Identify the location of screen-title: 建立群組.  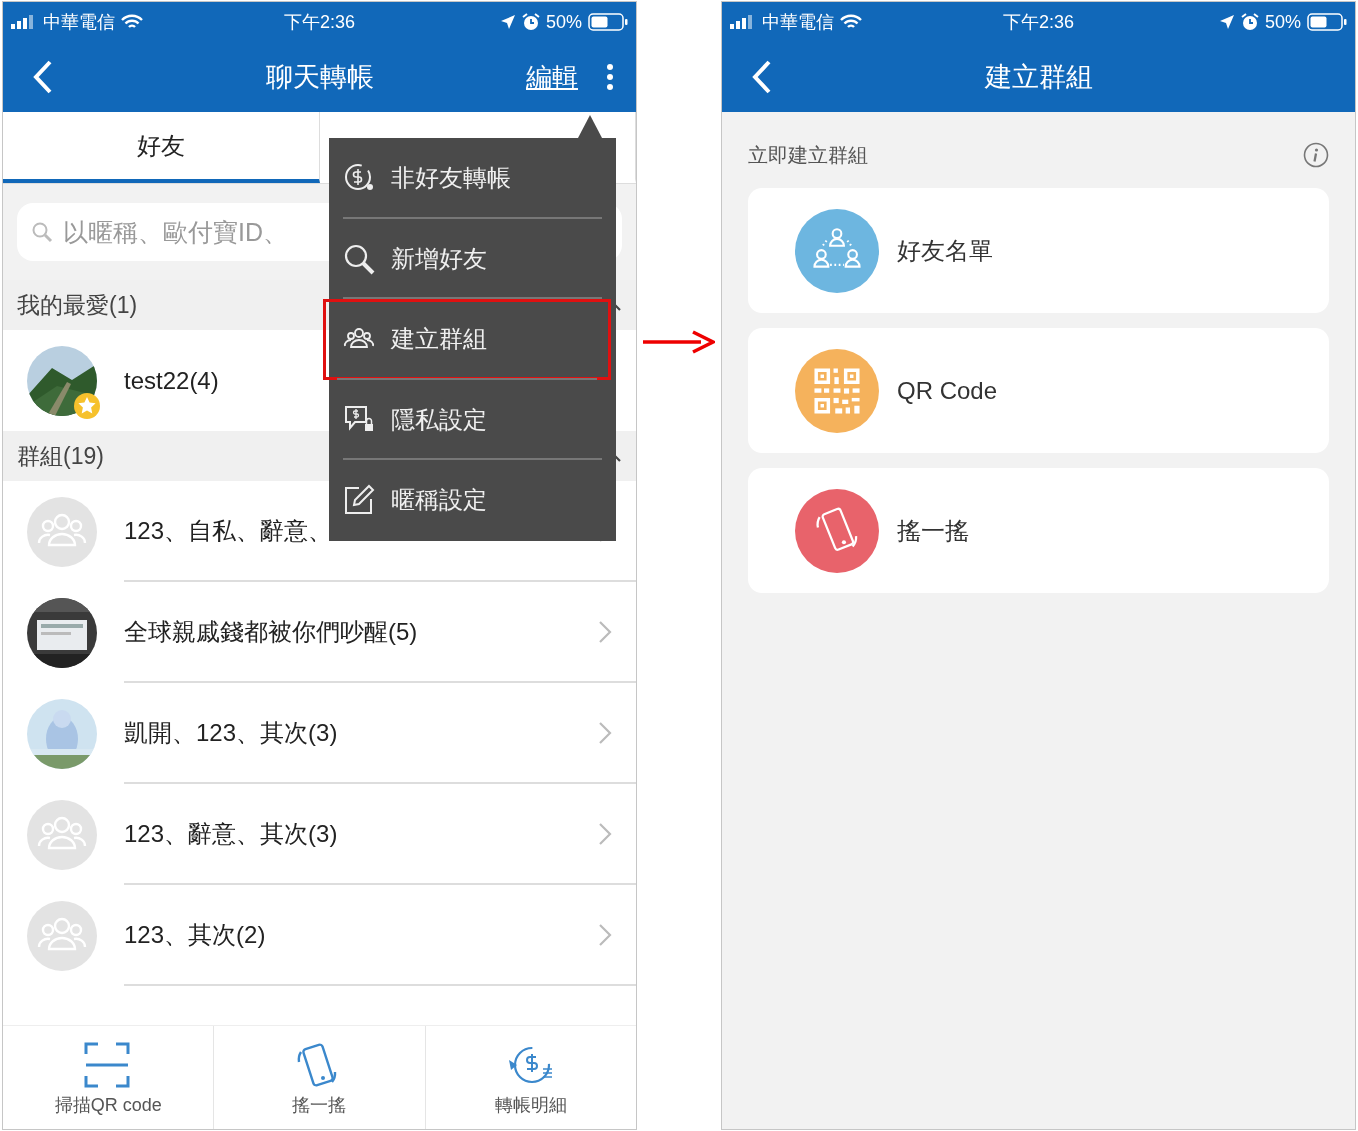
(1038, 77).